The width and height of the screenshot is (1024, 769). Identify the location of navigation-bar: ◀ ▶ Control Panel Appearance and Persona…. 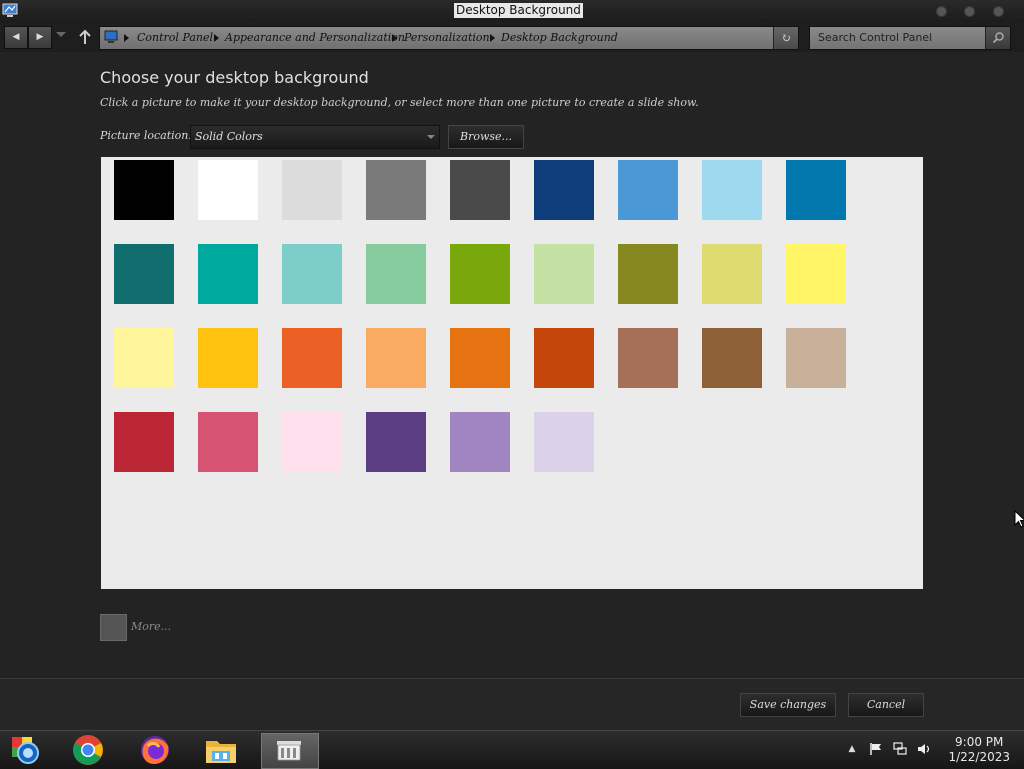
(512, 37).